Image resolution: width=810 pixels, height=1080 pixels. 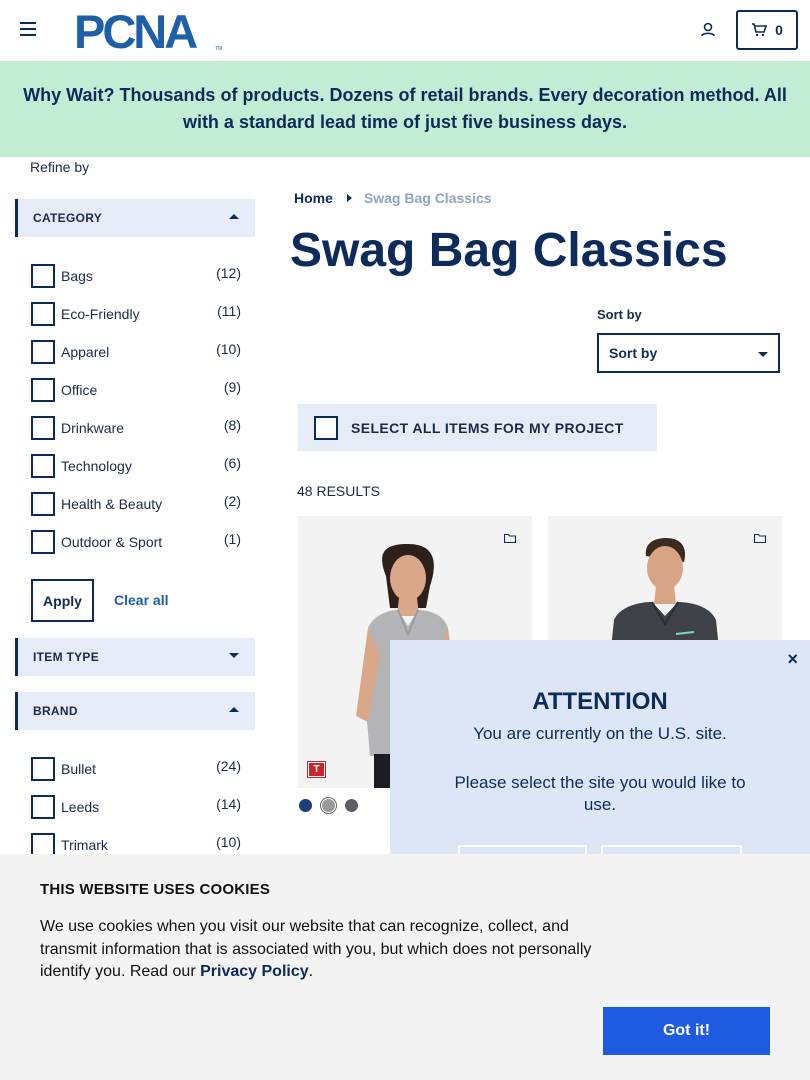 I want to click on refine-label: Refine by, so click(x=60, y=167).